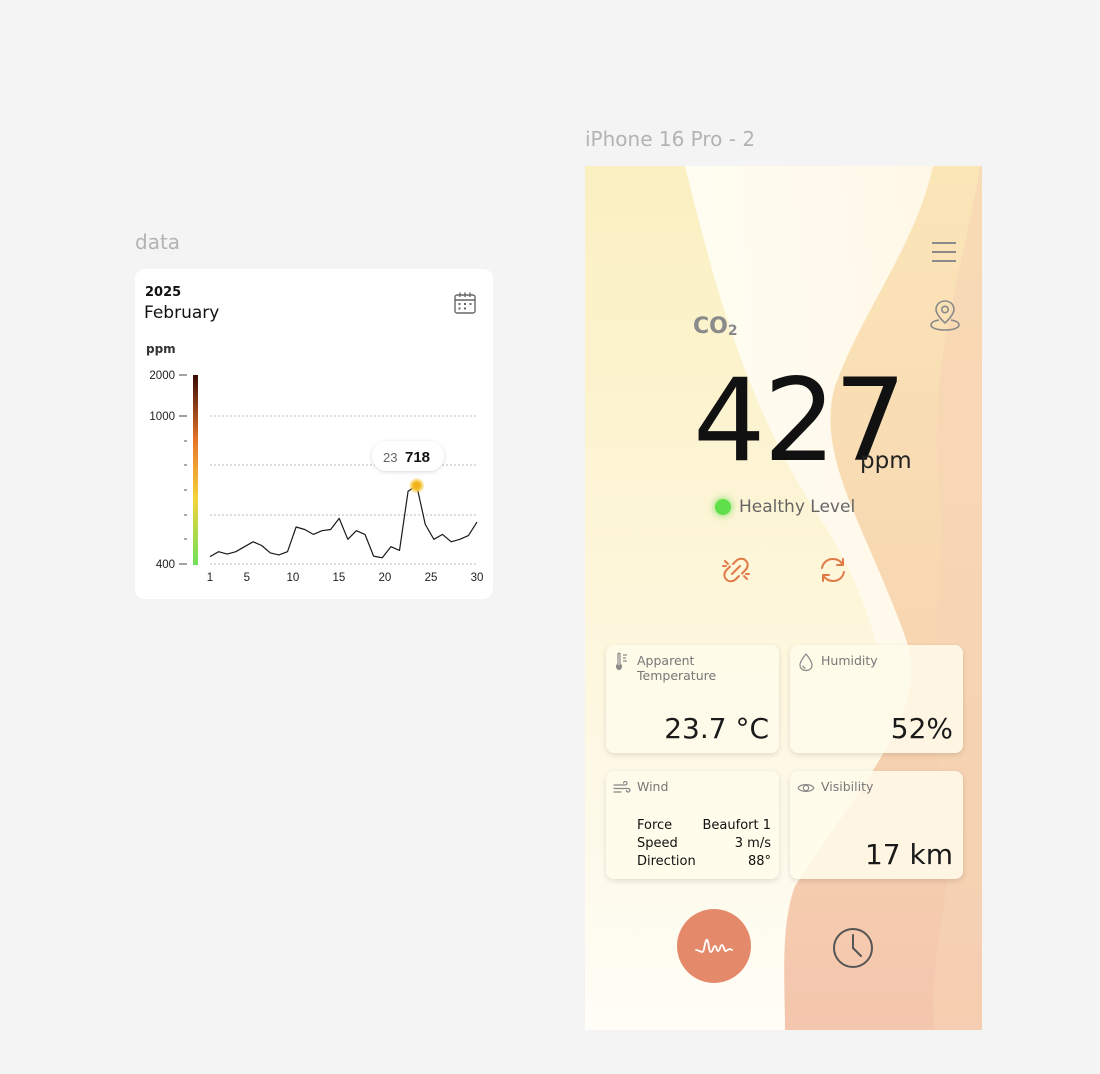 This screenshot has width=1100, height=1074. Describe the element at coordinates (737, 825) in the screenshot. I see `wind-force-value: Beaufort 1` at that location.